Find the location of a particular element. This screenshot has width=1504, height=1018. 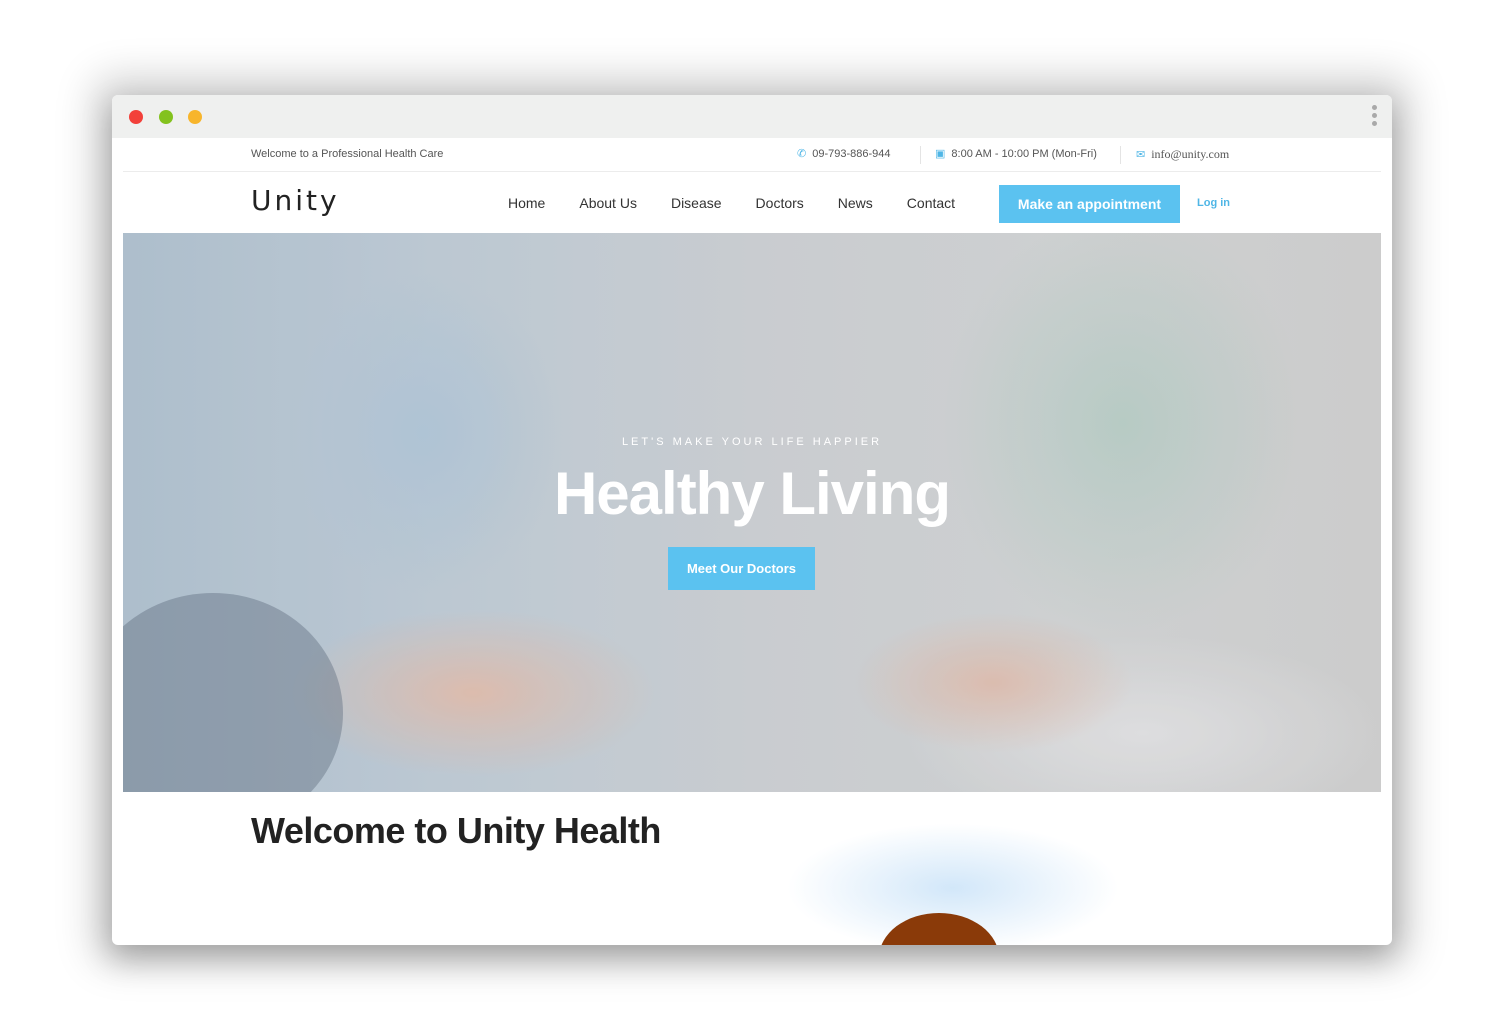

calendar-icon: ▣ is located at coordinates (940, 154).